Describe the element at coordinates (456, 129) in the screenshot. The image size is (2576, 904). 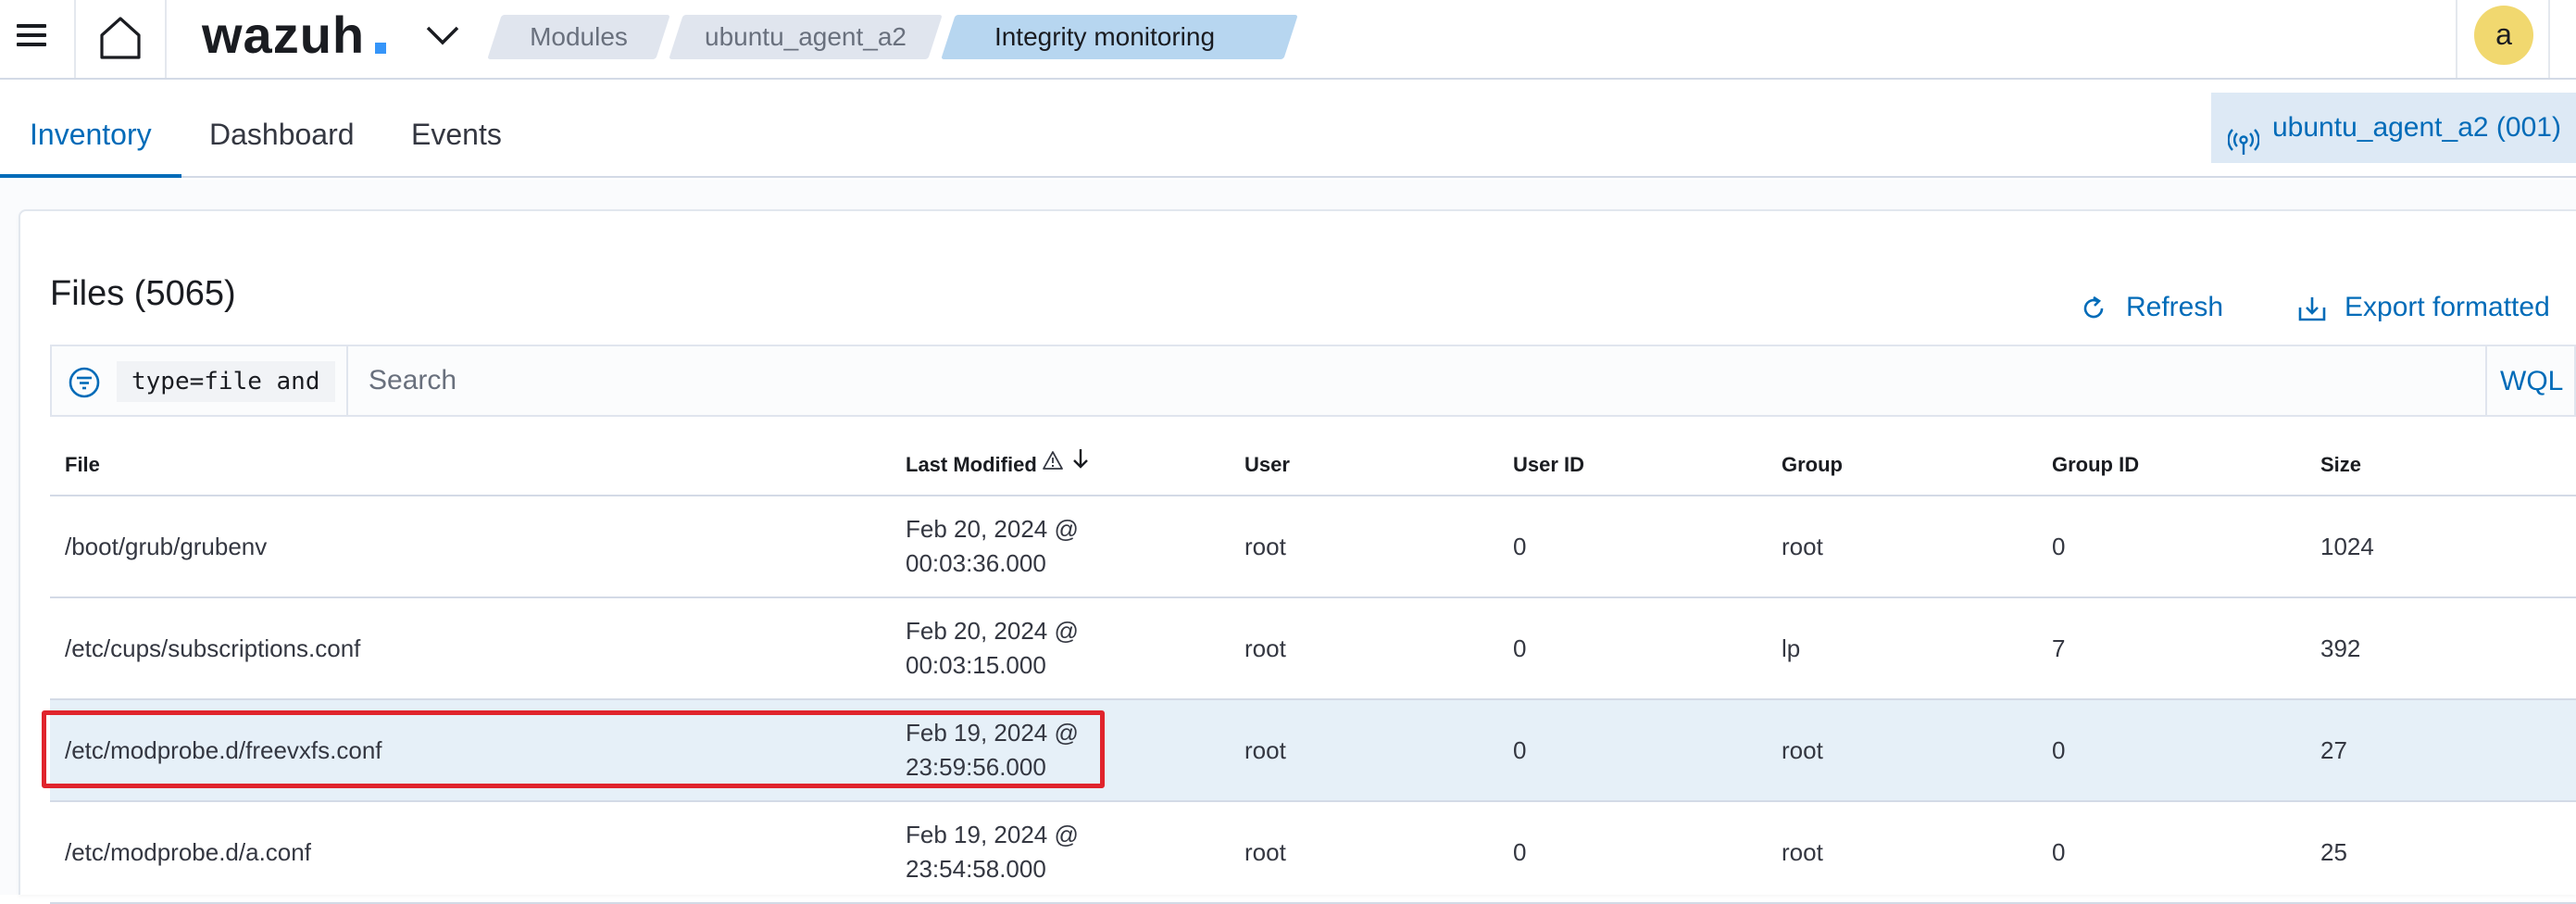
I see `tab-events: Events` at that location.